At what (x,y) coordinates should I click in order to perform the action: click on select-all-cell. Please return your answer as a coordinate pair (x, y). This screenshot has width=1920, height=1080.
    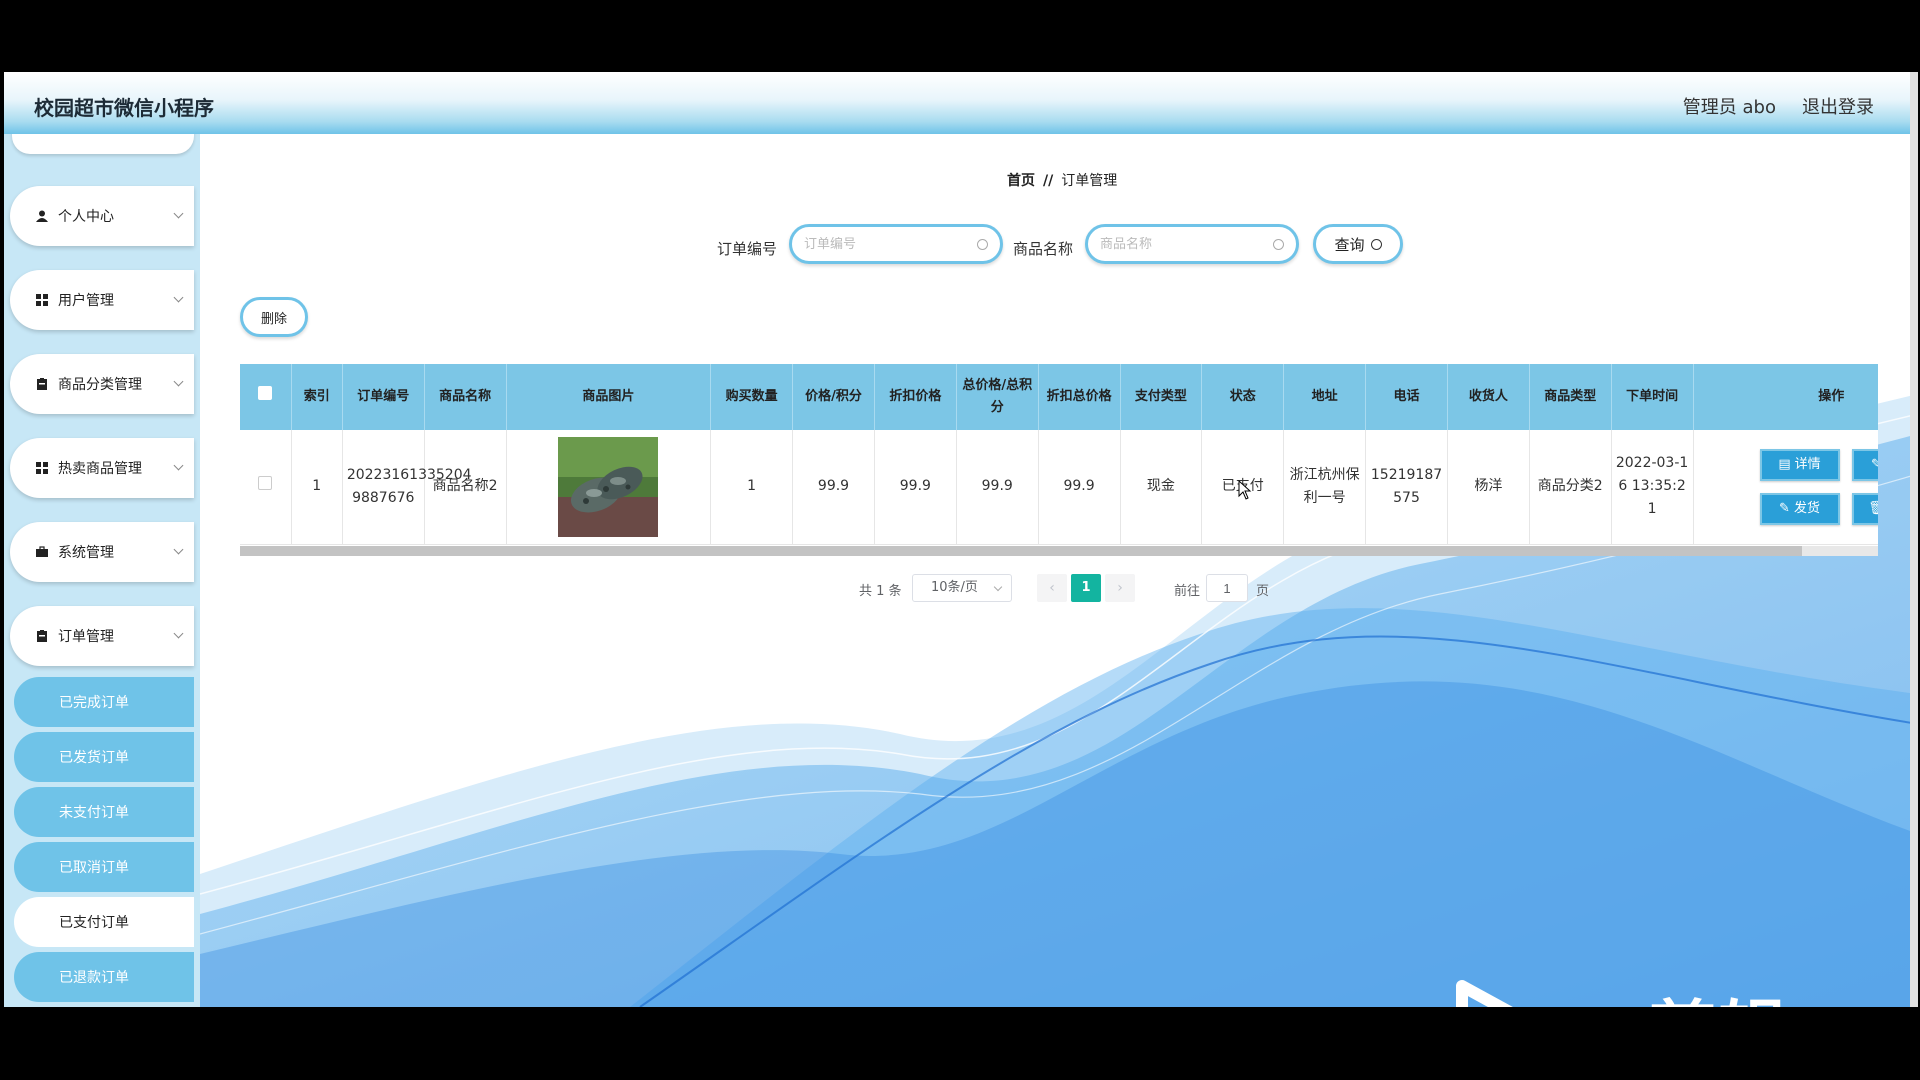
    Looking at the image, I should click on (266, 397).